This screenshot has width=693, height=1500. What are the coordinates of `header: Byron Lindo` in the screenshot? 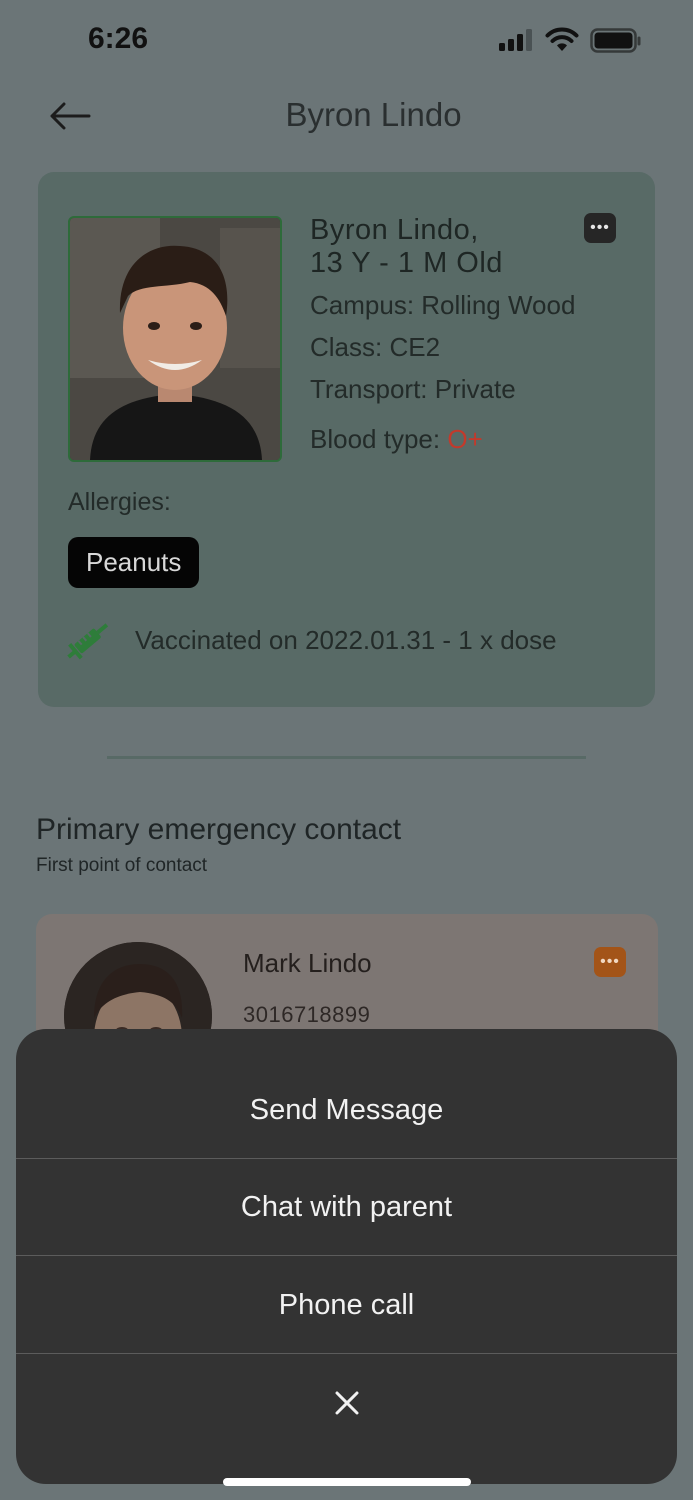 It's located at (346, 116).